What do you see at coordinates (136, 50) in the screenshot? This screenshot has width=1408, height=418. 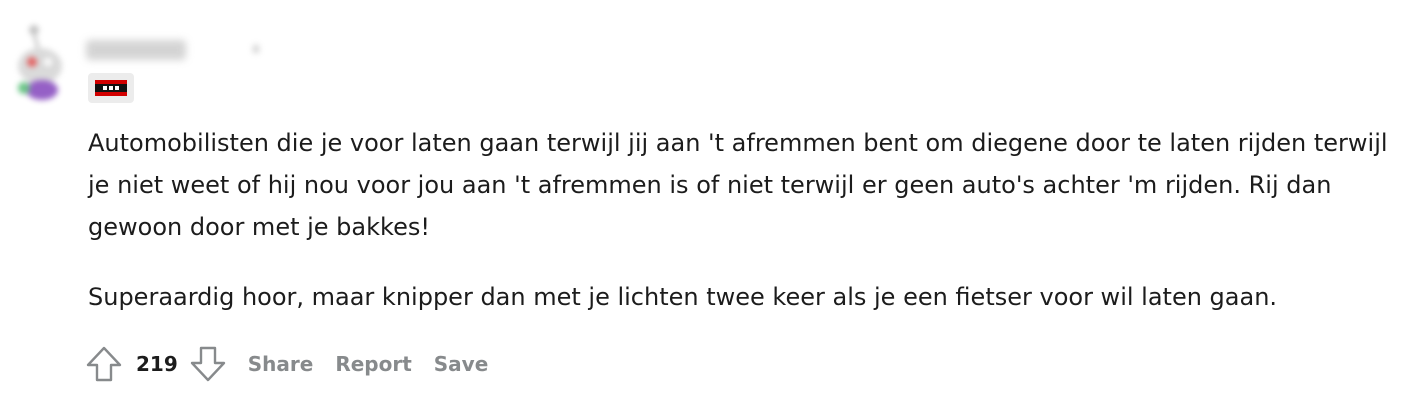 I see `username-redacted` at bounding box center [136, 50].